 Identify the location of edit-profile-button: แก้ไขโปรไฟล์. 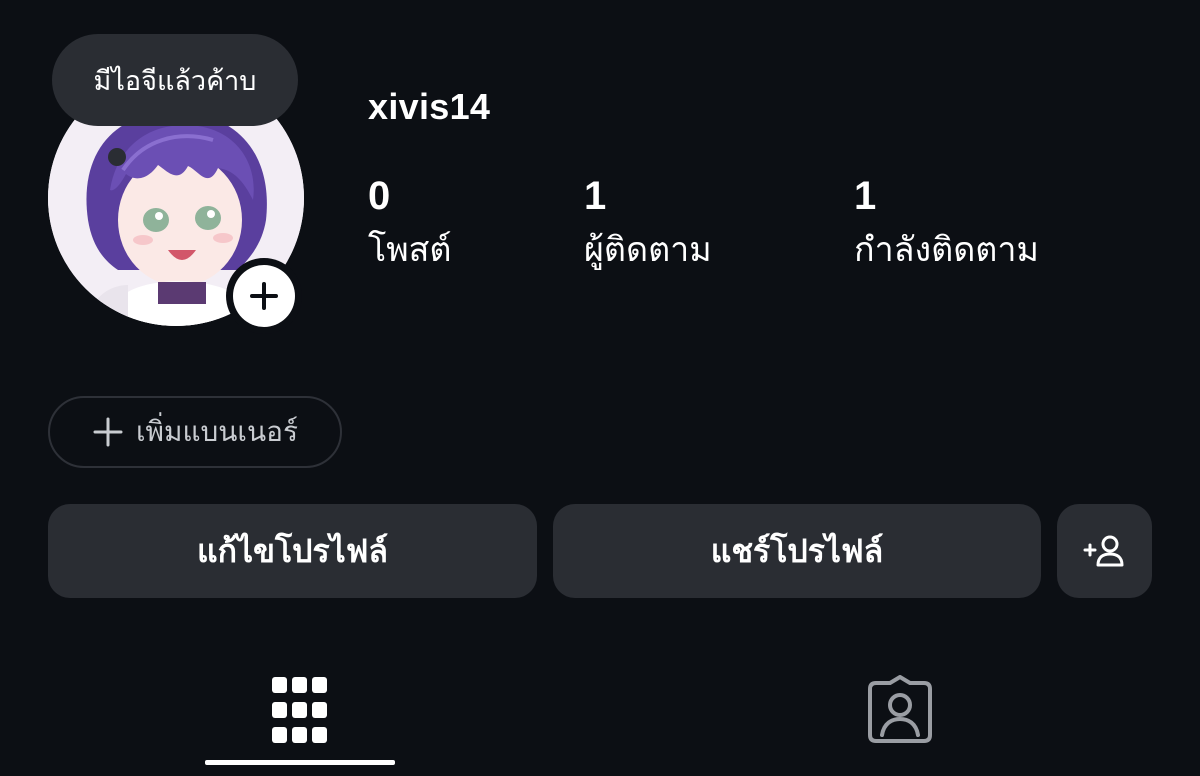
(292, 551).